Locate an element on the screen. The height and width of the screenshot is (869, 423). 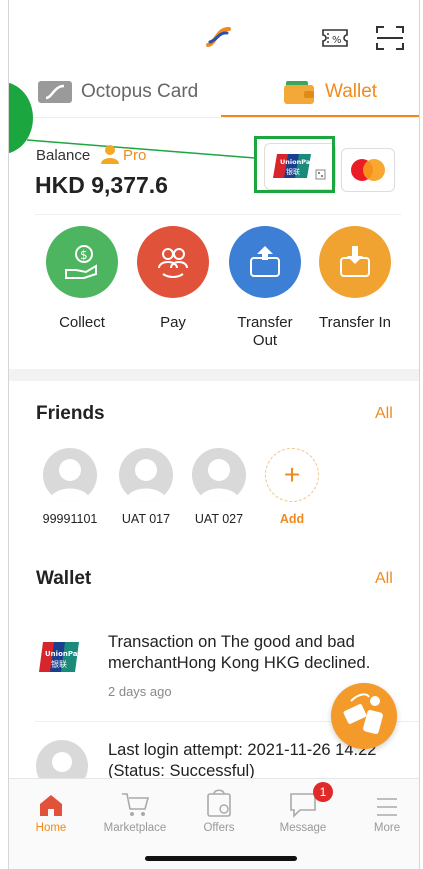
nav-label: Message is located at coordinates (303, 828).